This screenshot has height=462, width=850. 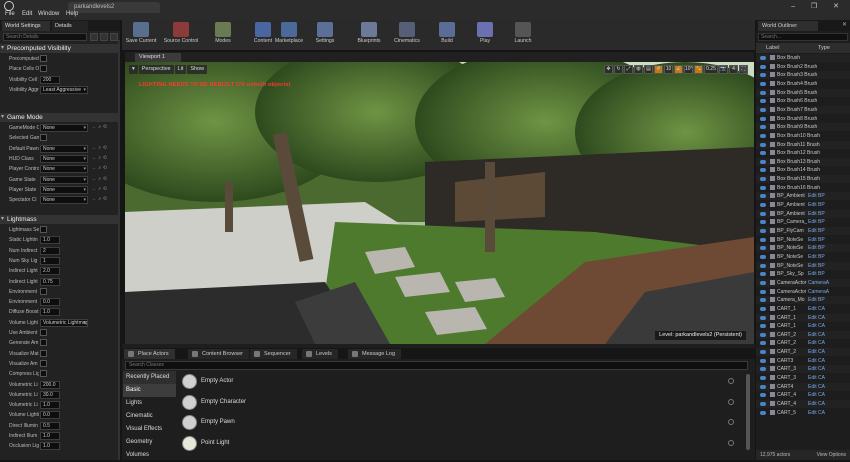 What do you see at coordinates (803, 282) in the screenshot?
I see `outliner-row: CameraActor CameraA` at bounding box center [803, 282].